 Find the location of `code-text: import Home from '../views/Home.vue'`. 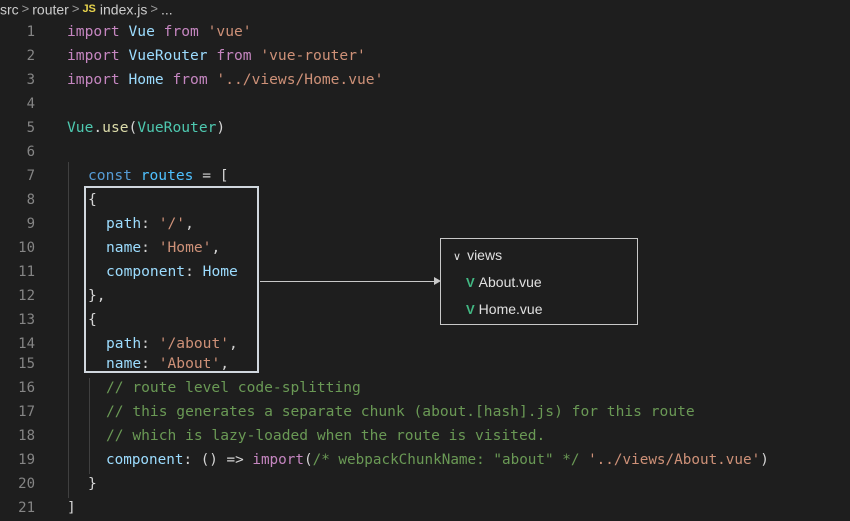

code-text: import Home from '../views/Home.vue' is located at coordinates (225, 79).